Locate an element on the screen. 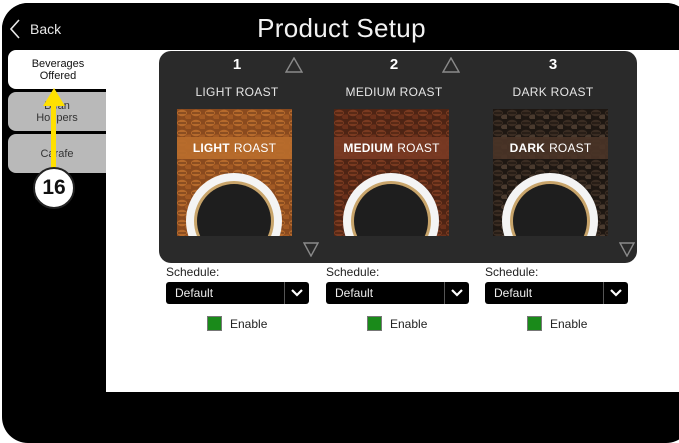  product-name: DARK ROAST is located at coordinates (553, 92).